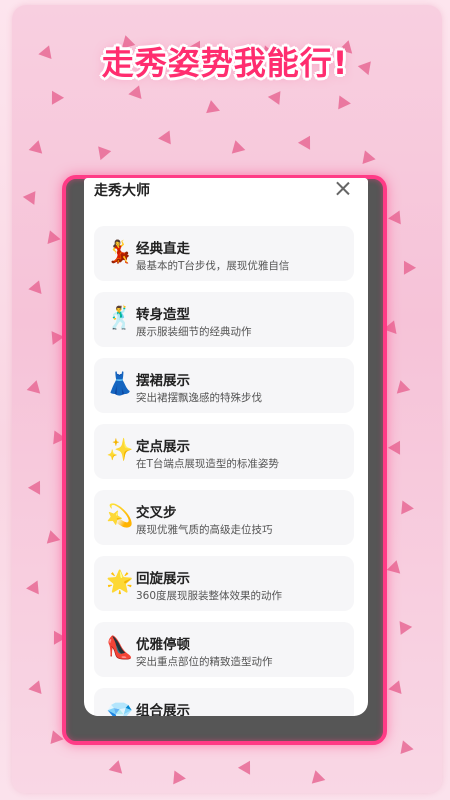 The image size is (450, 800). Describe the element at coordinates (163, 381) in the screenshot. I see `item-title: 摆裙展示` at that location.